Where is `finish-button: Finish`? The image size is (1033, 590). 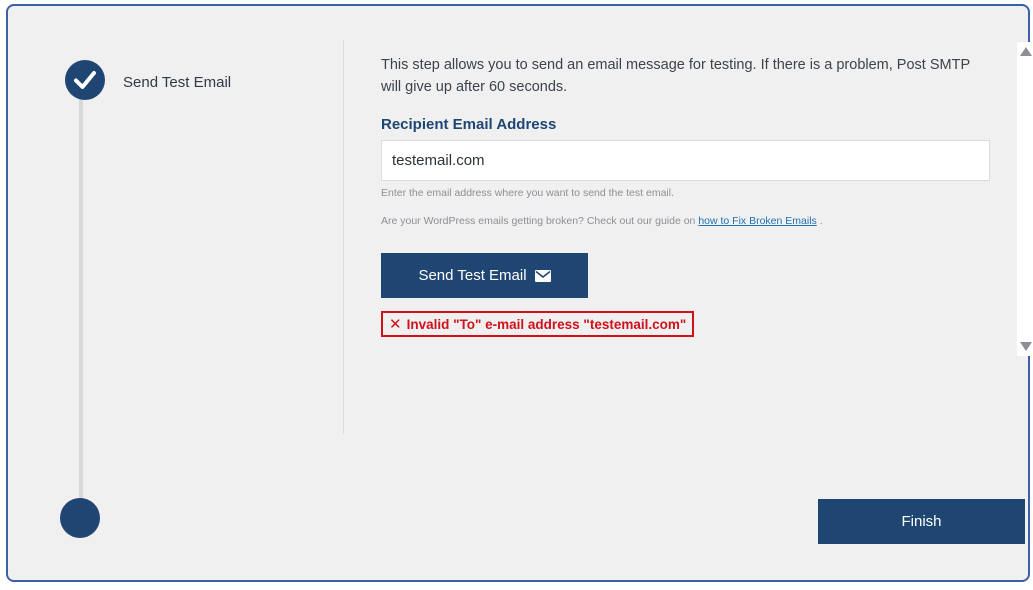 finish-button: Finish is located at coordinates (921, 521).